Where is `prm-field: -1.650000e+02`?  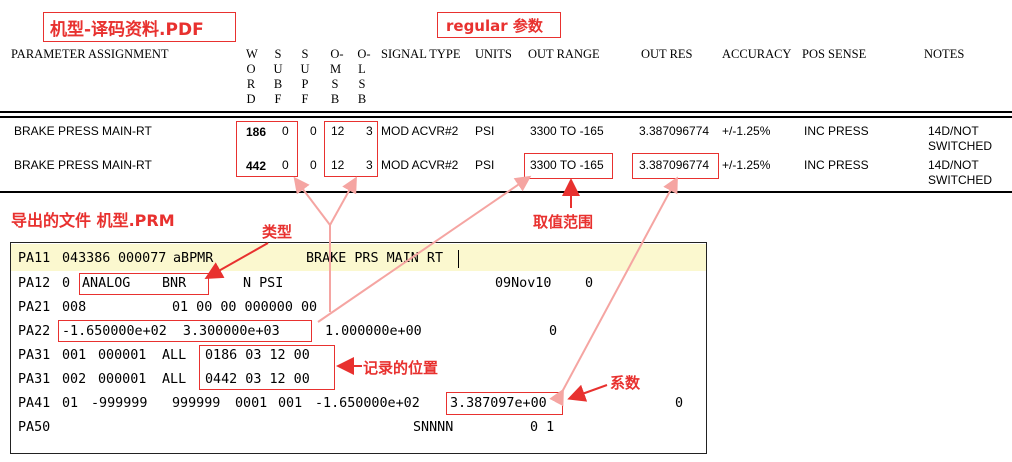 prm-field: -1.650000e+02 is located at coordinates (367, 403).